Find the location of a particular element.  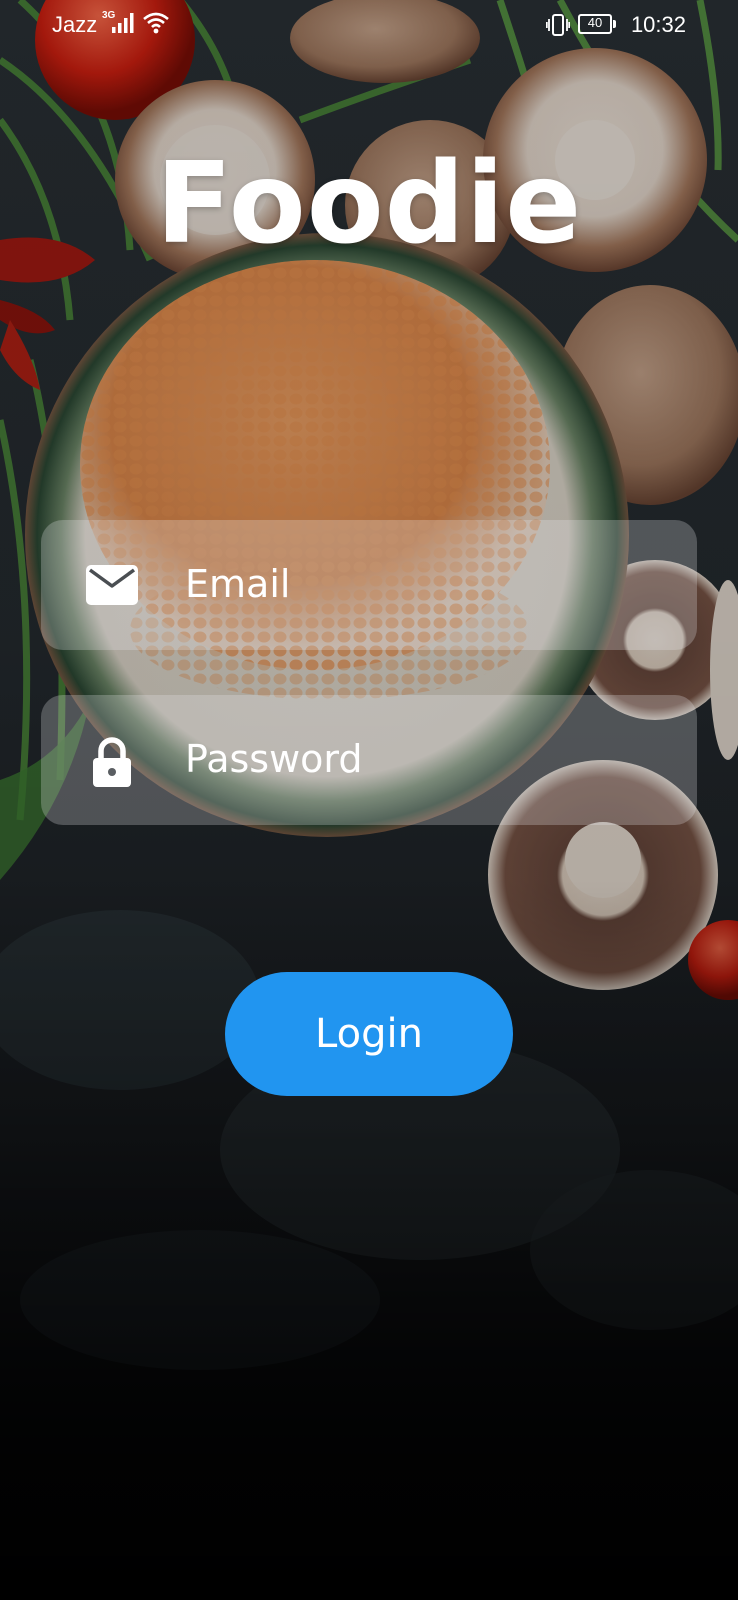

battery-tip is located at coordinates (614, 24).